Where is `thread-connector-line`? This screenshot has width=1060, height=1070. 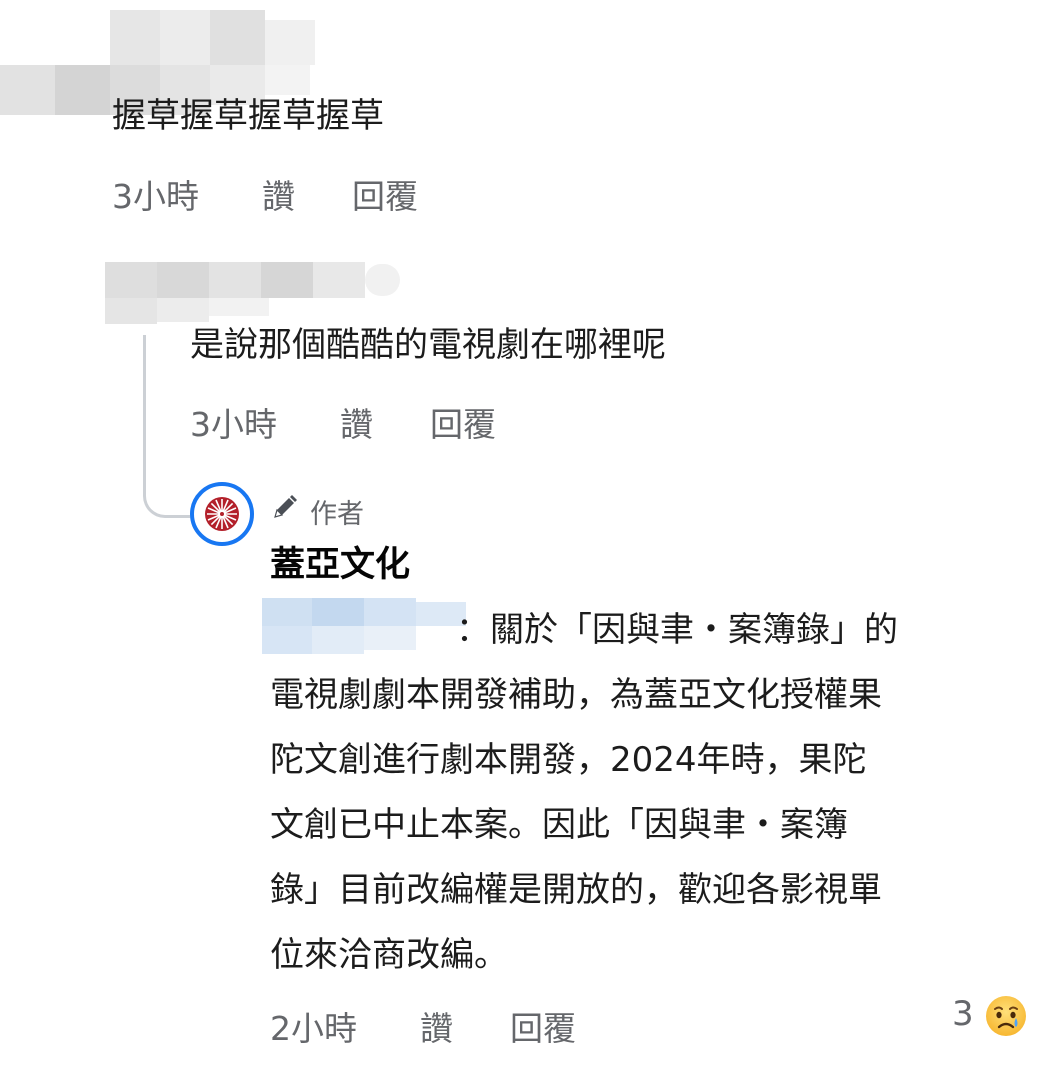
thread-connector-line is located at coordinates (166, 426).